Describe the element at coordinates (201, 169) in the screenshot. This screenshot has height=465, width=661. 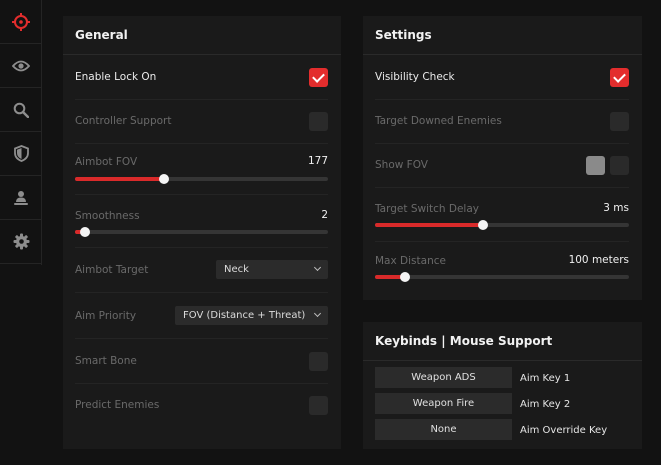
I see `aimbot-fov-row: Aimbot FOV 177` at that location.